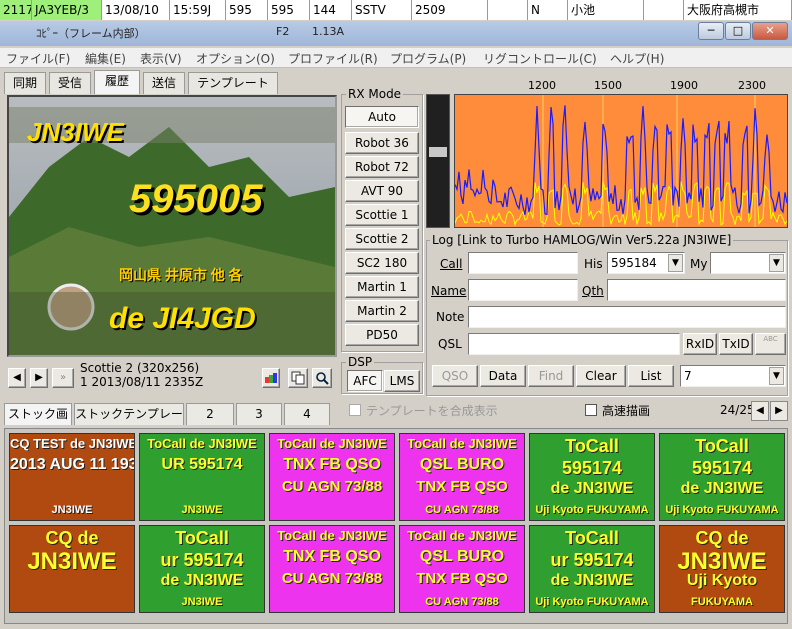 The width and height of the screenshot is (792, 629). Describe the element at coordinates (259, 414) in the screenshot. I see `tab-stock-template-3: 3` at that location.